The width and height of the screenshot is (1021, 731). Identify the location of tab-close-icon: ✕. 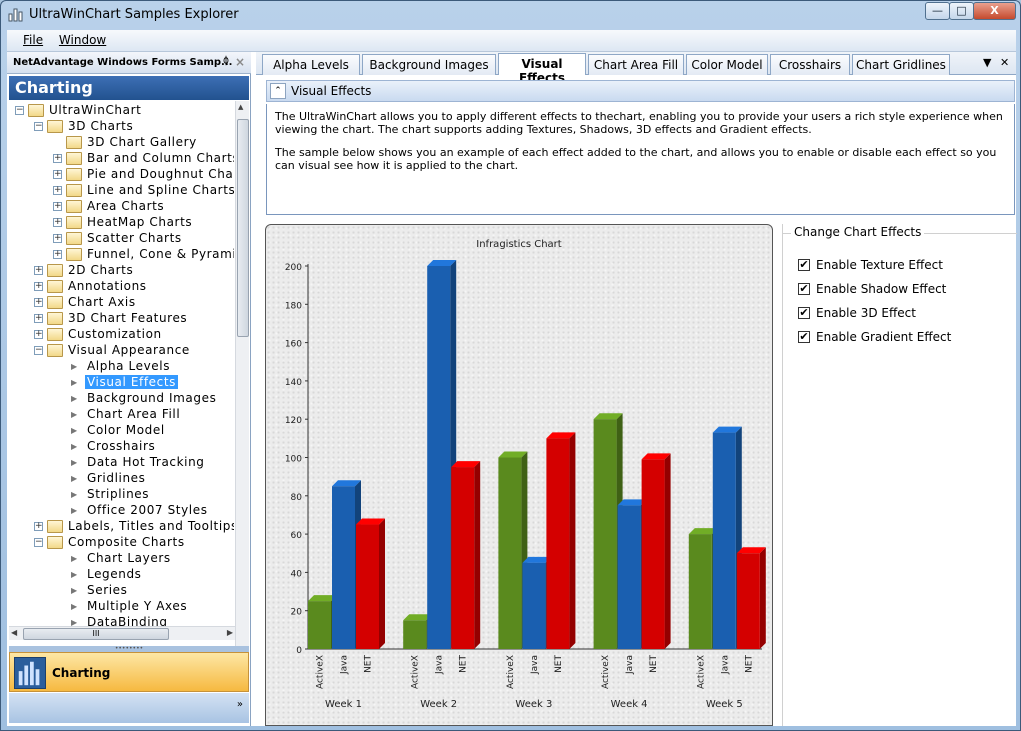
(1004, 62).